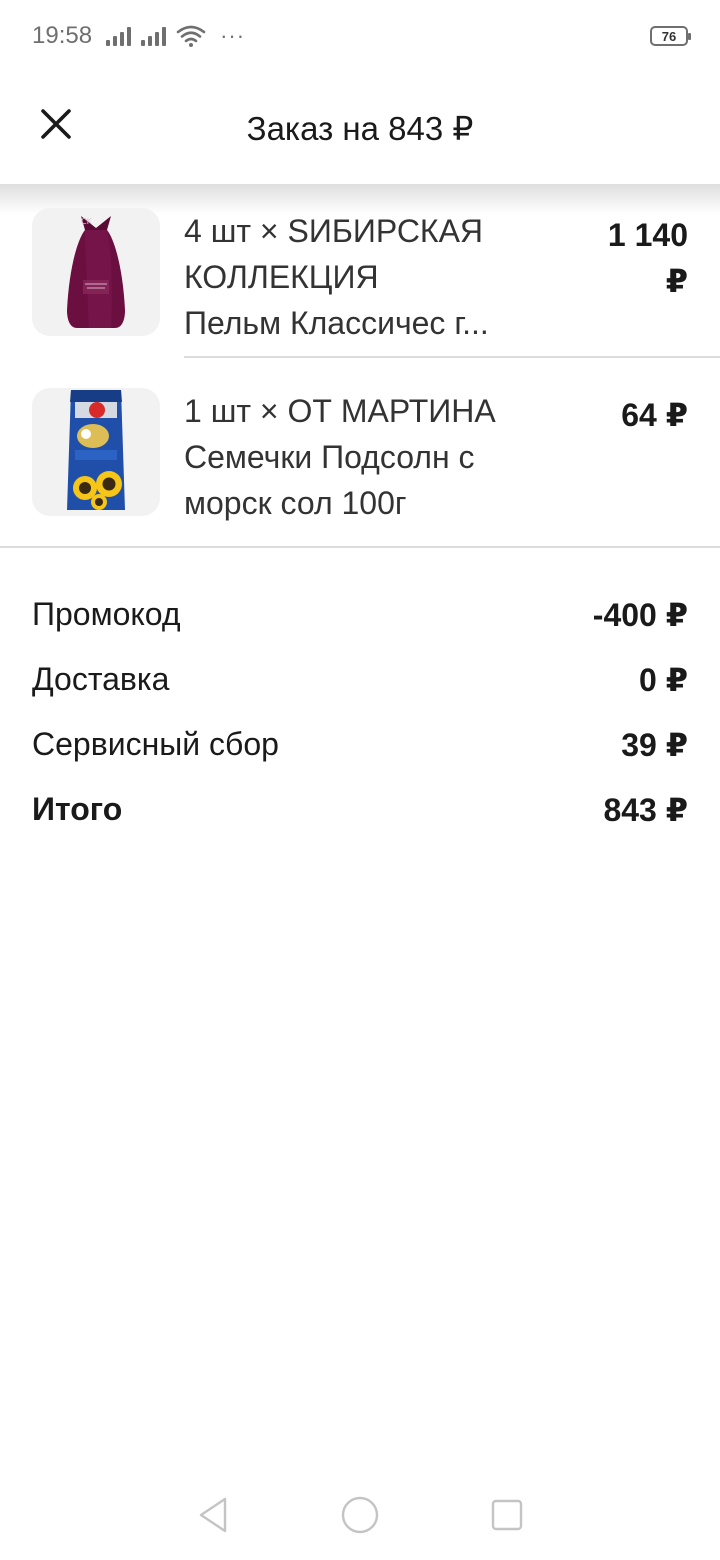 The height and width of the screenshot is (1560, 720). I want to click on item-brand-continued: КОЛЛЕКЦИЯ, so click(281, 277).